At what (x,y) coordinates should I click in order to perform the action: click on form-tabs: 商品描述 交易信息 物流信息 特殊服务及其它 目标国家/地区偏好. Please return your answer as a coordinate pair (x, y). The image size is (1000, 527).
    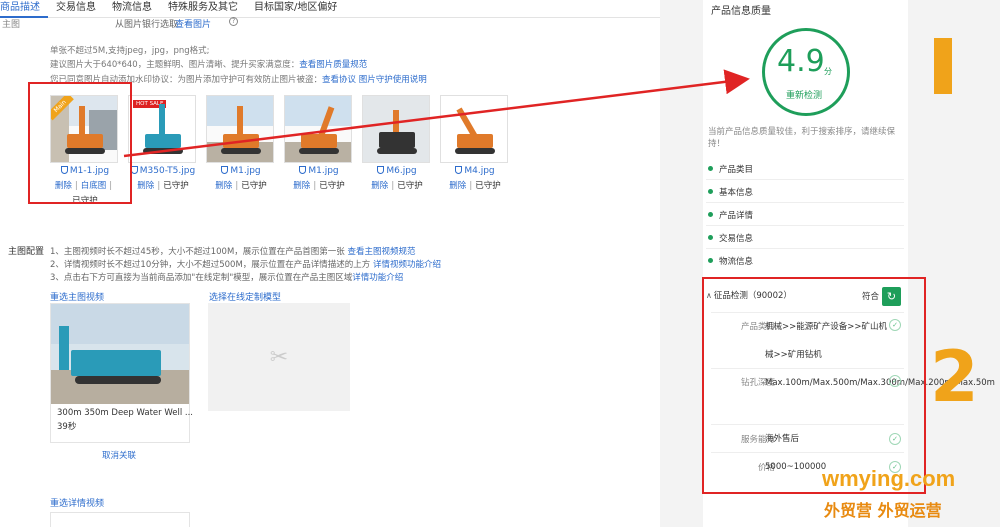
    Looking at the image, I should click on (330, 9).